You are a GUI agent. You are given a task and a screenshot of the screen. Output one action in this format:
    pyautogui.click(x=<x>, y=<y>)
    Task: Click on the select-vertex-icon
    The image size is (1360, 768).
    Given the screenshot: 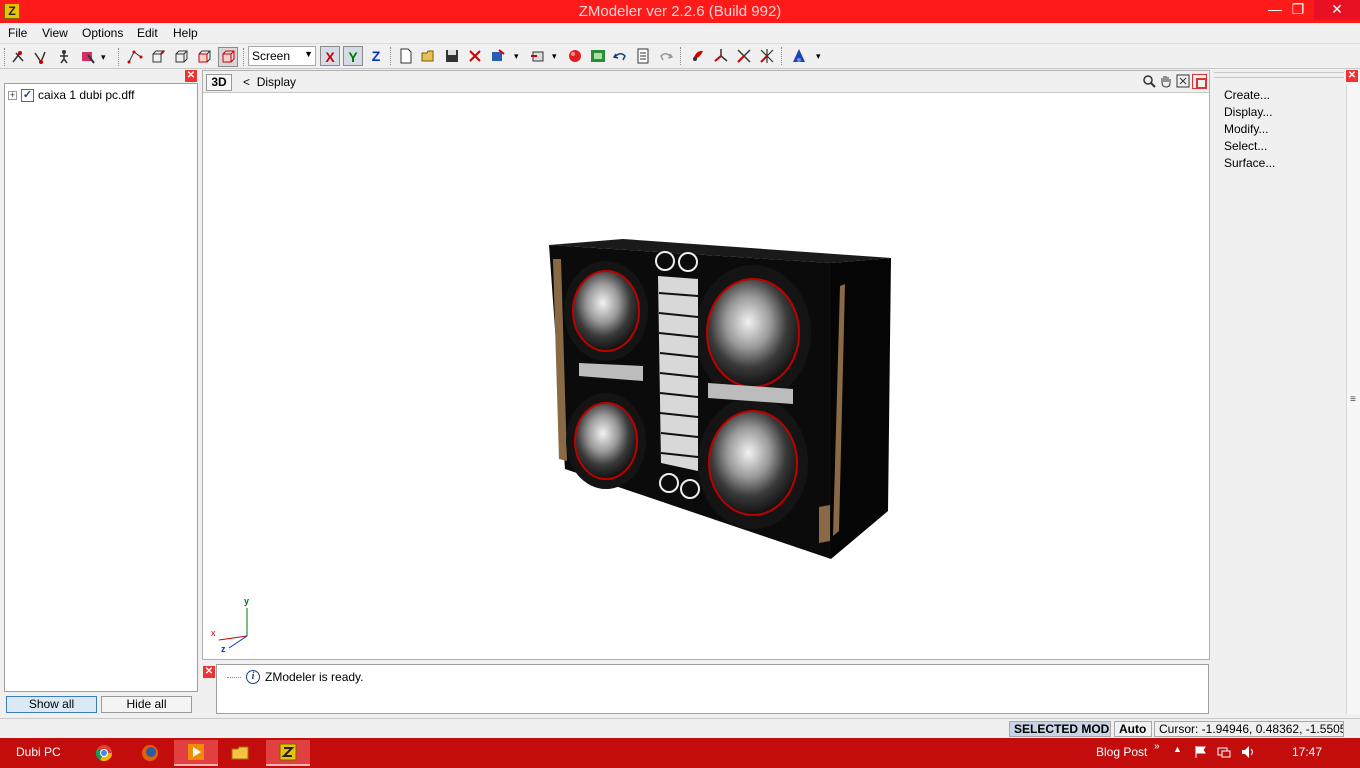 What is the action you would take?
    pyautogui.click(x=18, y=57)
    